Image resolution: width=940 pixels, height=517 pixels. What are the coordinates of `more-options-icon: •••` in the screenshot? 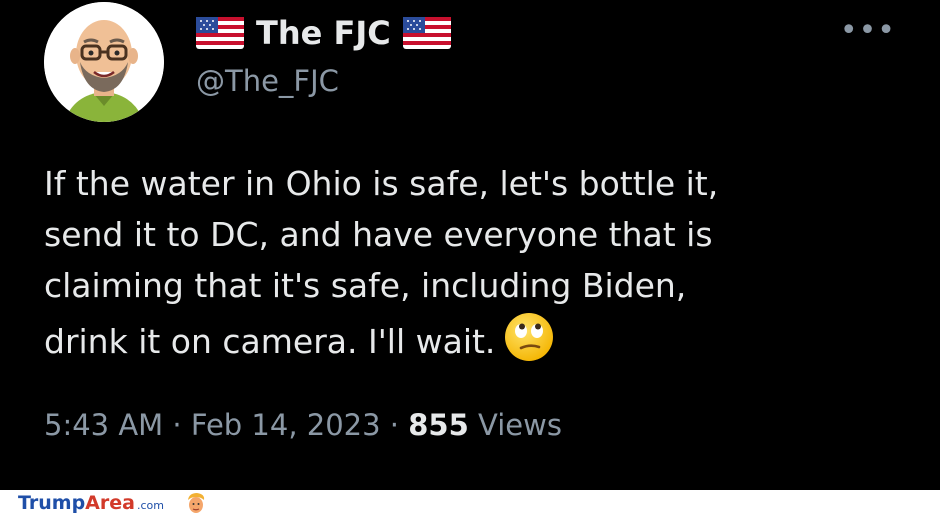 It's located at (868, 31).